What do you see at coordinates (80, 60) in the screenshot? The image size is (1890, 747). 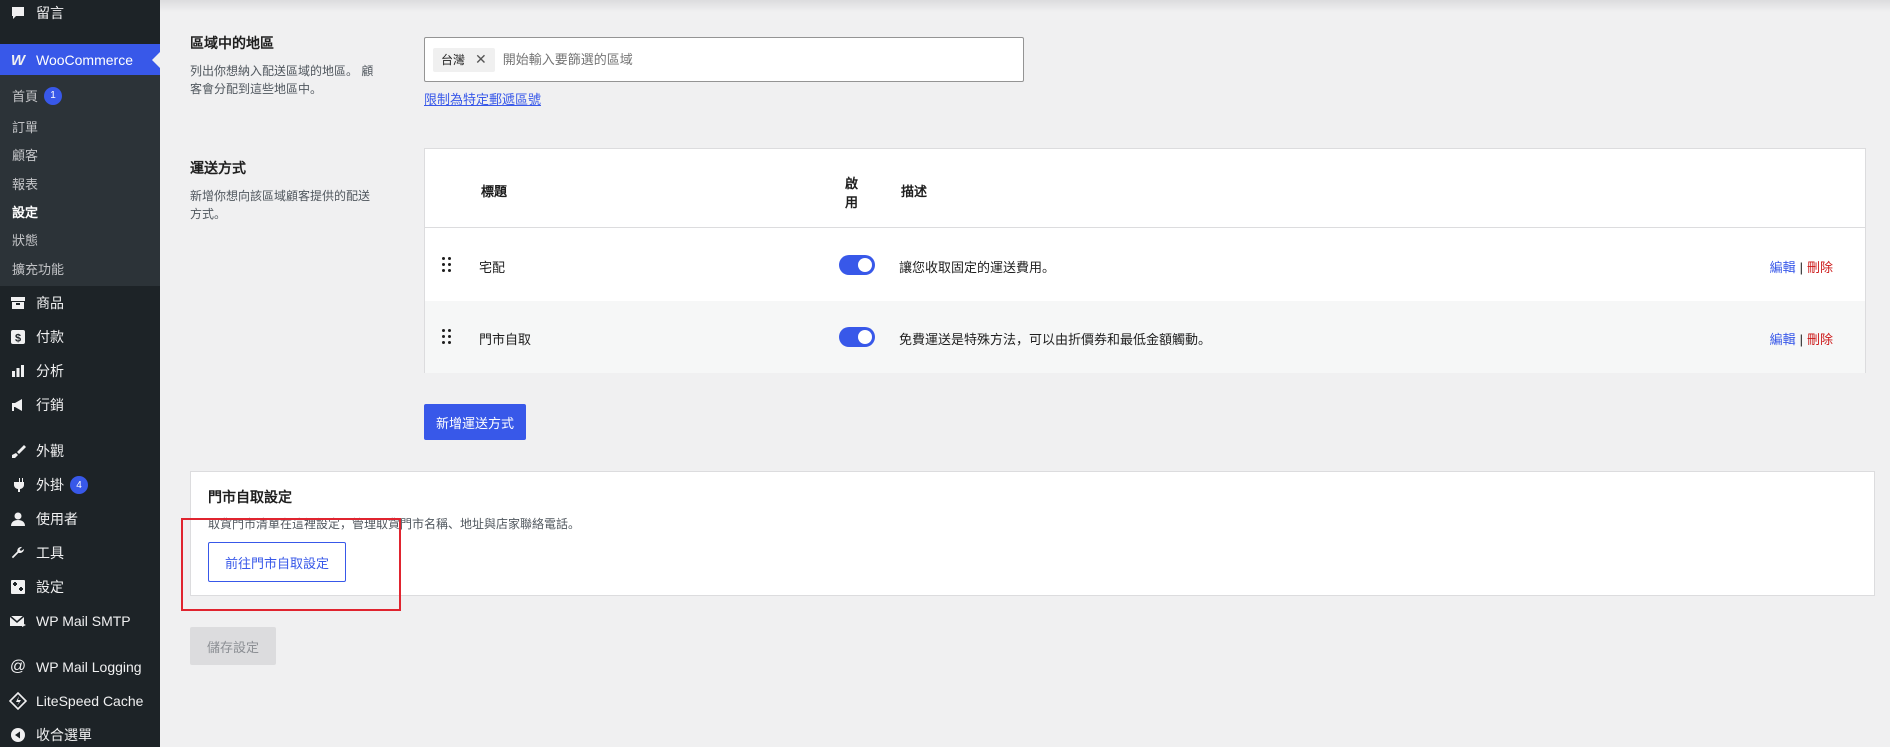 I see `menu-item-woocommerce: W WooCommerce` at bounding box center [80, 60].